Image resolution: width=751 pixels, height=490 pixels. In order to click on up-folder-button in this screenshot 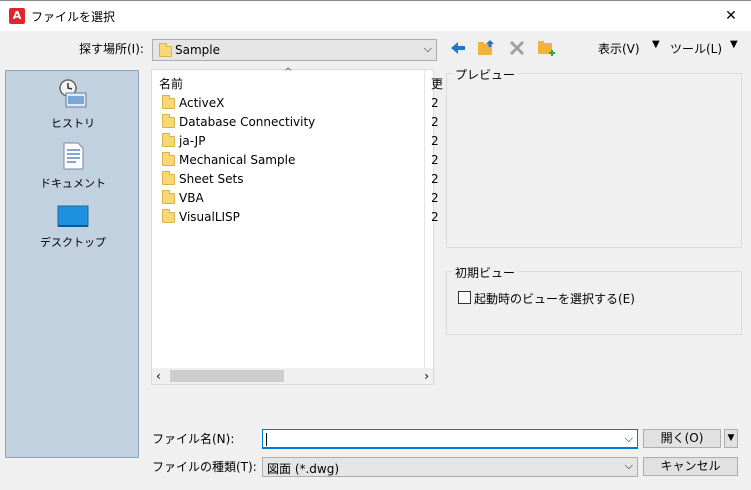, I will do `click(486, 48)`.